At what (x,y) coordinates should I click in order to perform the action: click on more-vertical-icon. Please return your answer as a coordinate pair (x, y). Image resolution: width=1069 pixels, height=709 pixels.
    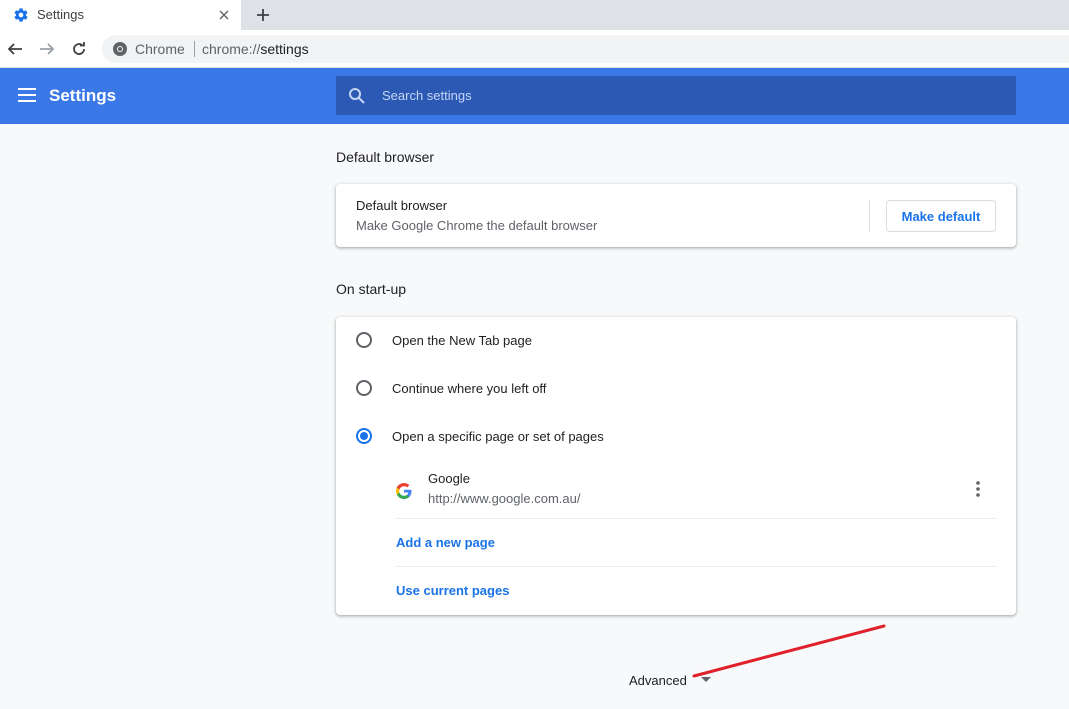
    Looking at the image, I should click on (978, 489).